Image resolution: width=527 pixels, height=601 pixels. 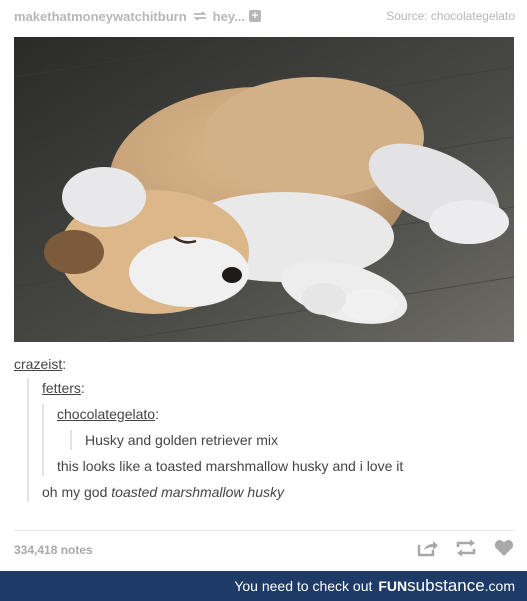 What do you see at coordinates (254, 16) in the screenshot?
I see `add-icon: +` at bounding box center [254, 16].